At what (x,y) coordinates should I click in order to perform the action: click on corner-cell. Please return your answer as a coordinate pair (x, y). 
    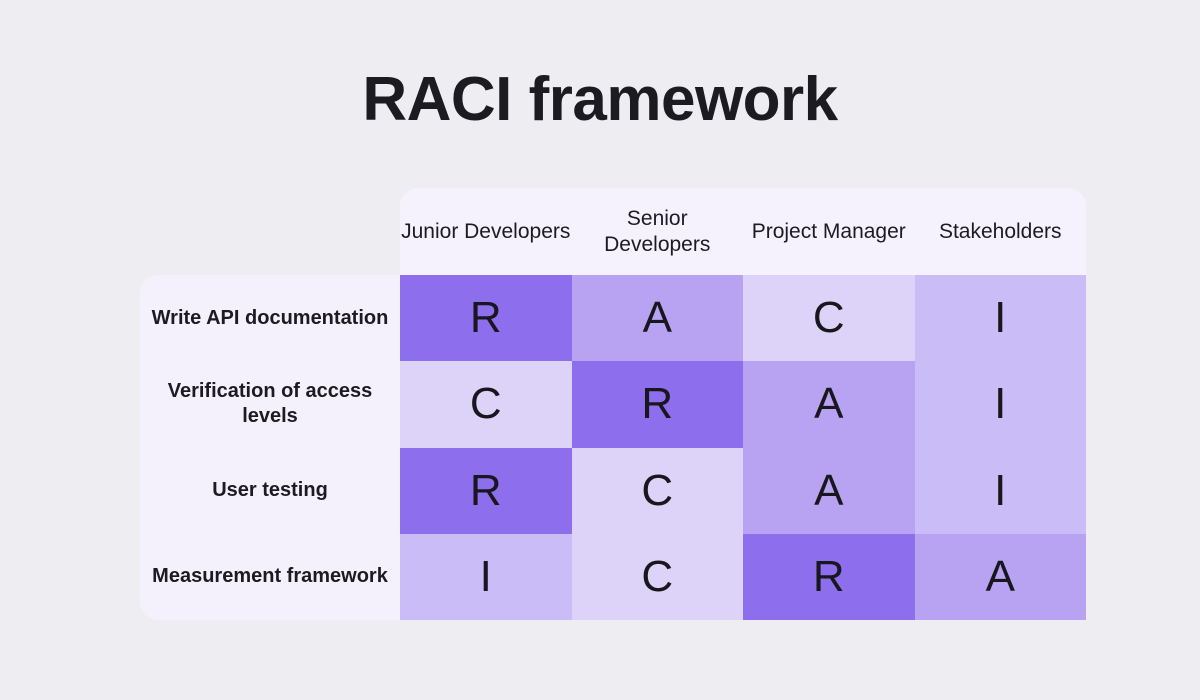
    Looking at the image, I should click on (270, 231).